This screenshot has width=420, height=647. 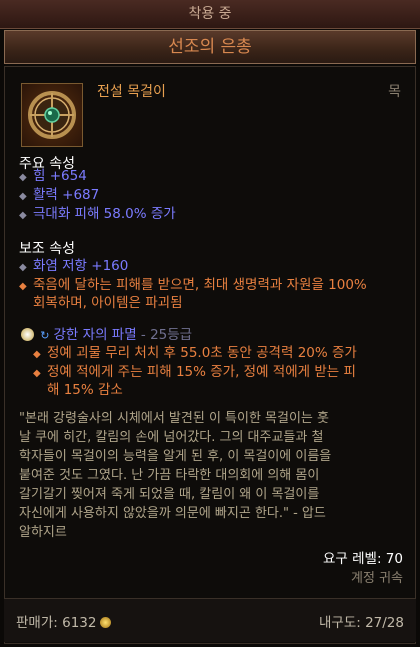 I want to click on tooltip-footer: 판매가: 6132 내구도: 27/28, so click(x=210, y=620).